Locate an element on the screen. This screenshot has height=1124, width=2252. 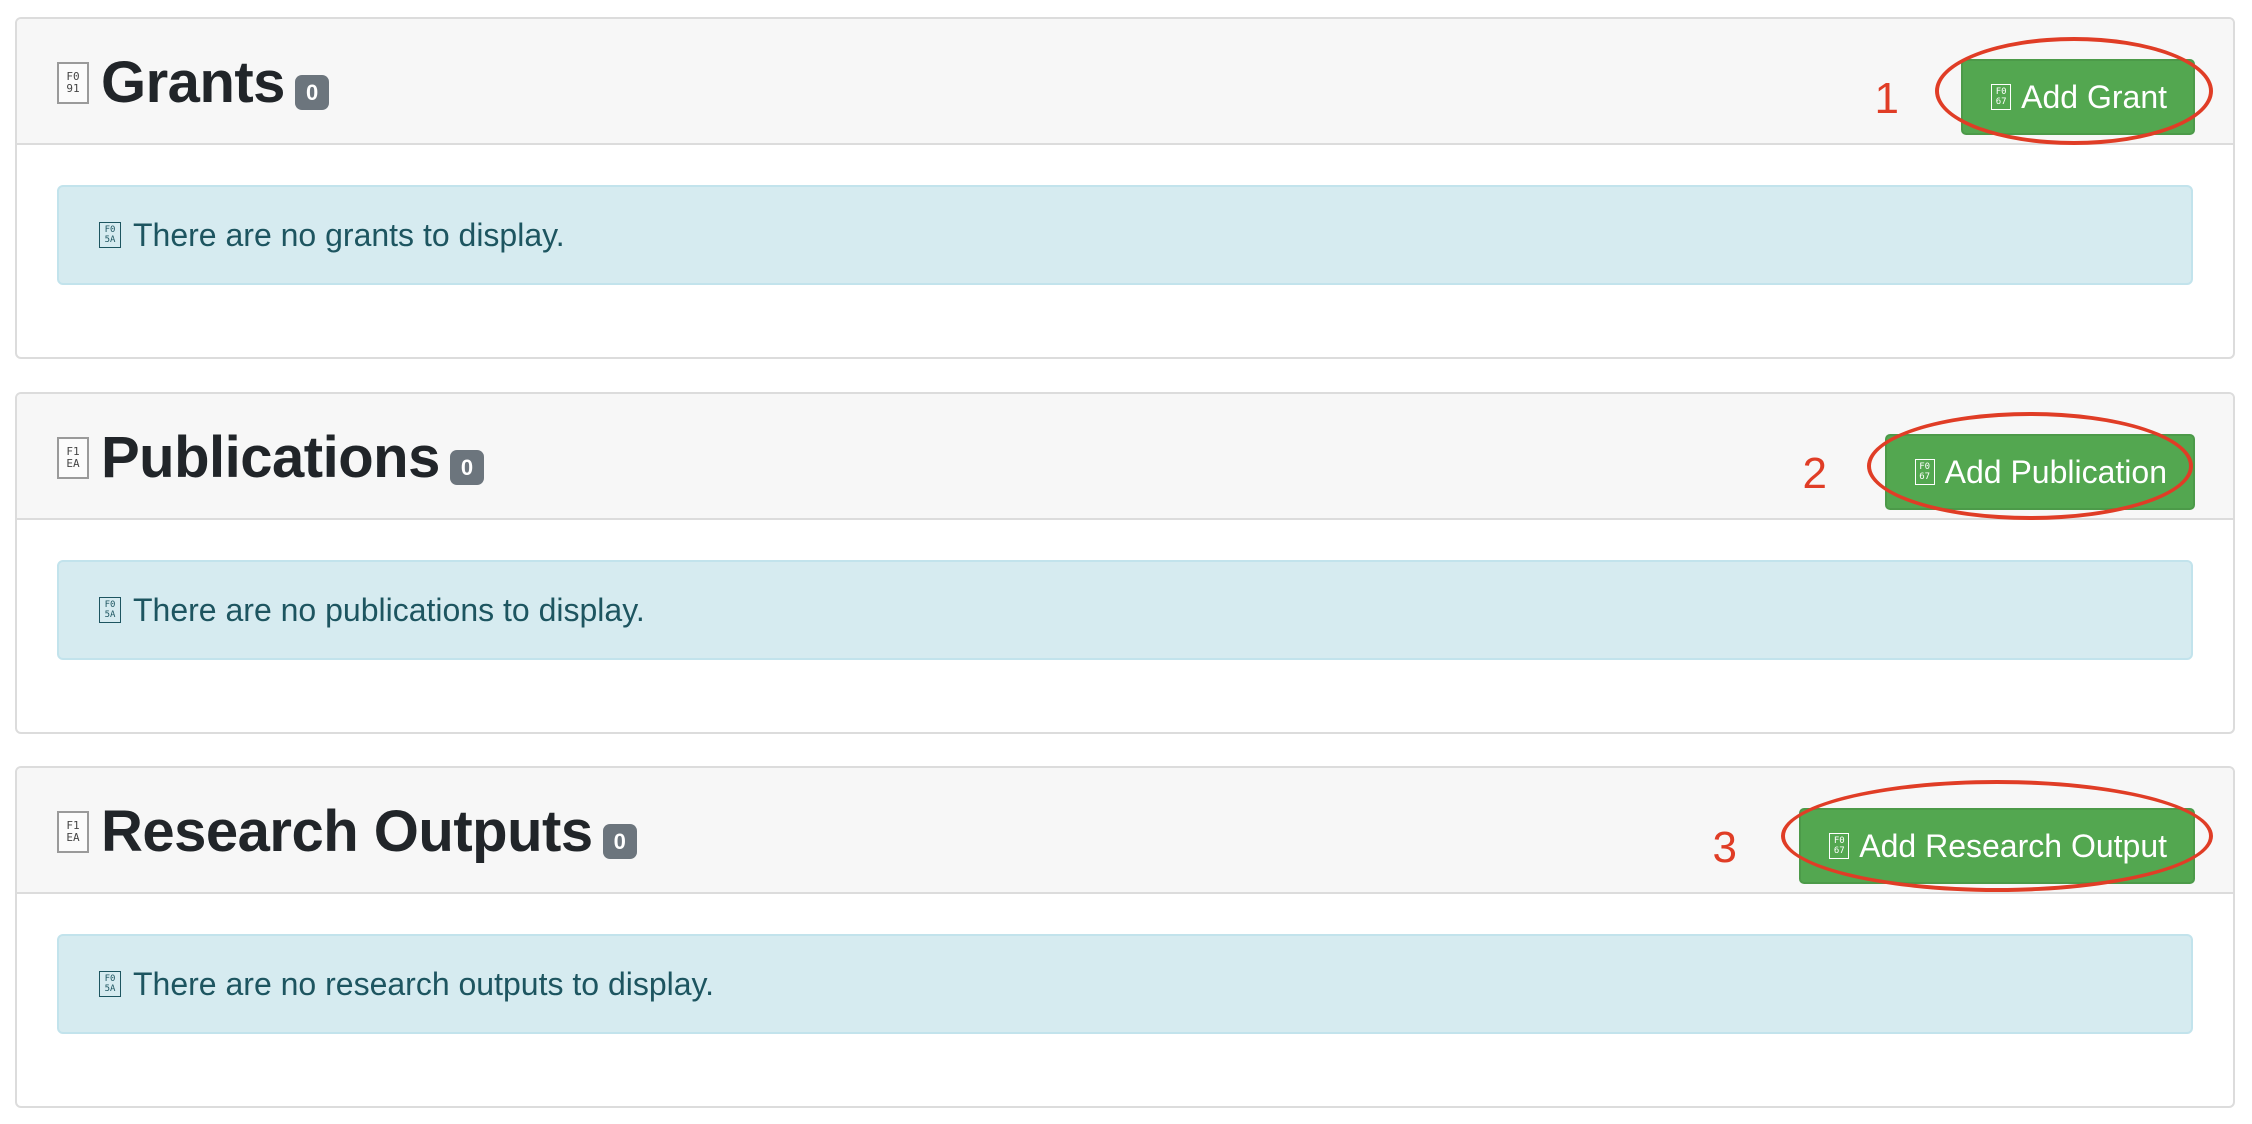
add-publication-button: F0 67 Add Publication is located at coordinates (2039, 472).